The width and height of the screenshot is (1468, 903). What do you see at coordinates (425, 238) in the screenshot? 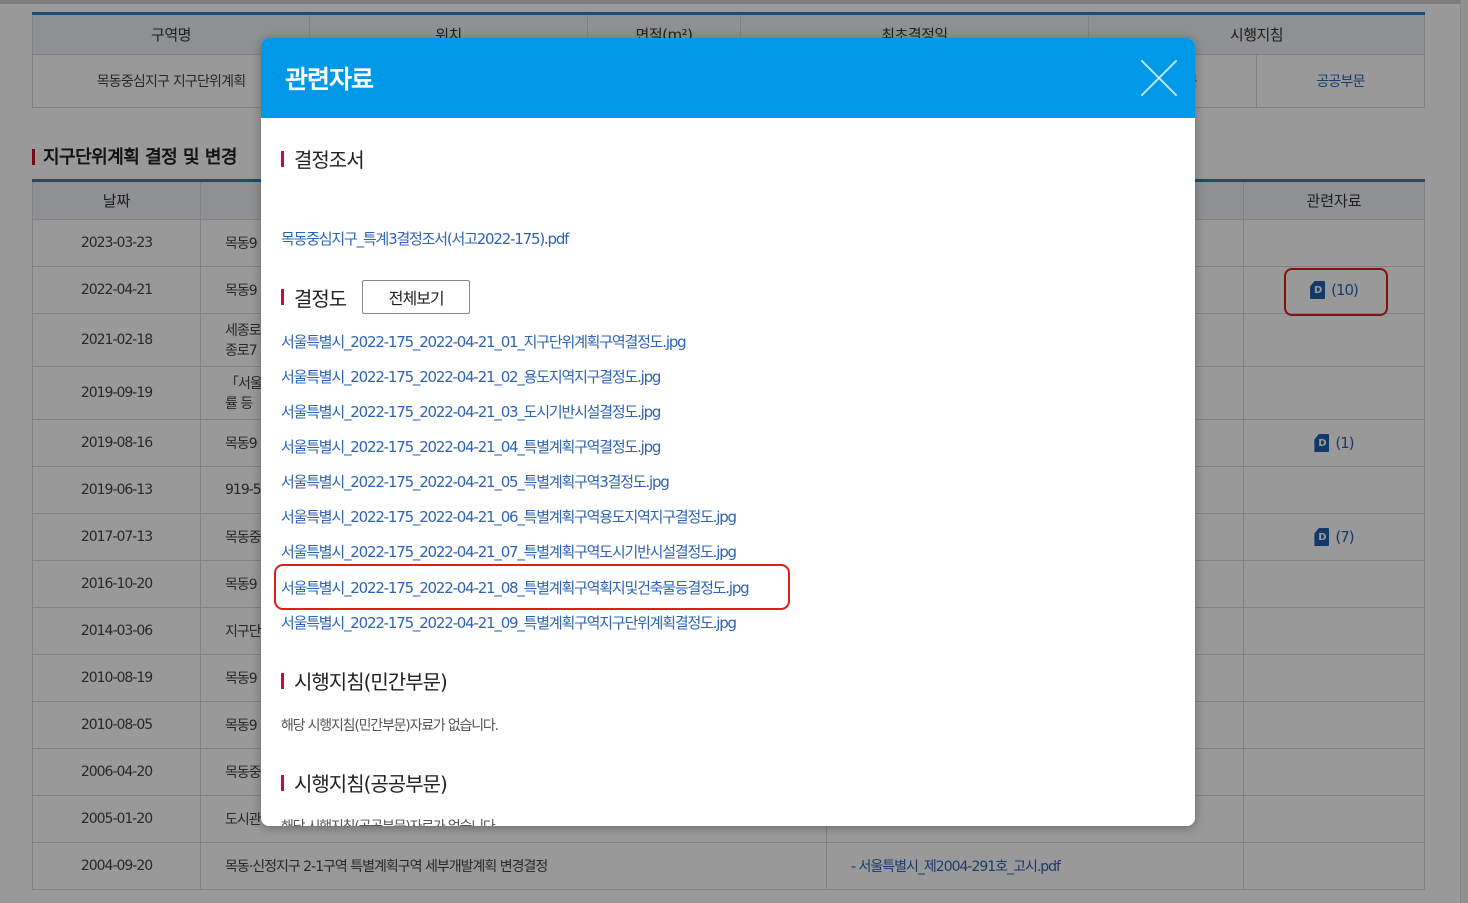
I see `decision-doc-file-link: 목동중심지구_특계3결정조서(서고2022-175).pdf` at bounding box center [425, 238].